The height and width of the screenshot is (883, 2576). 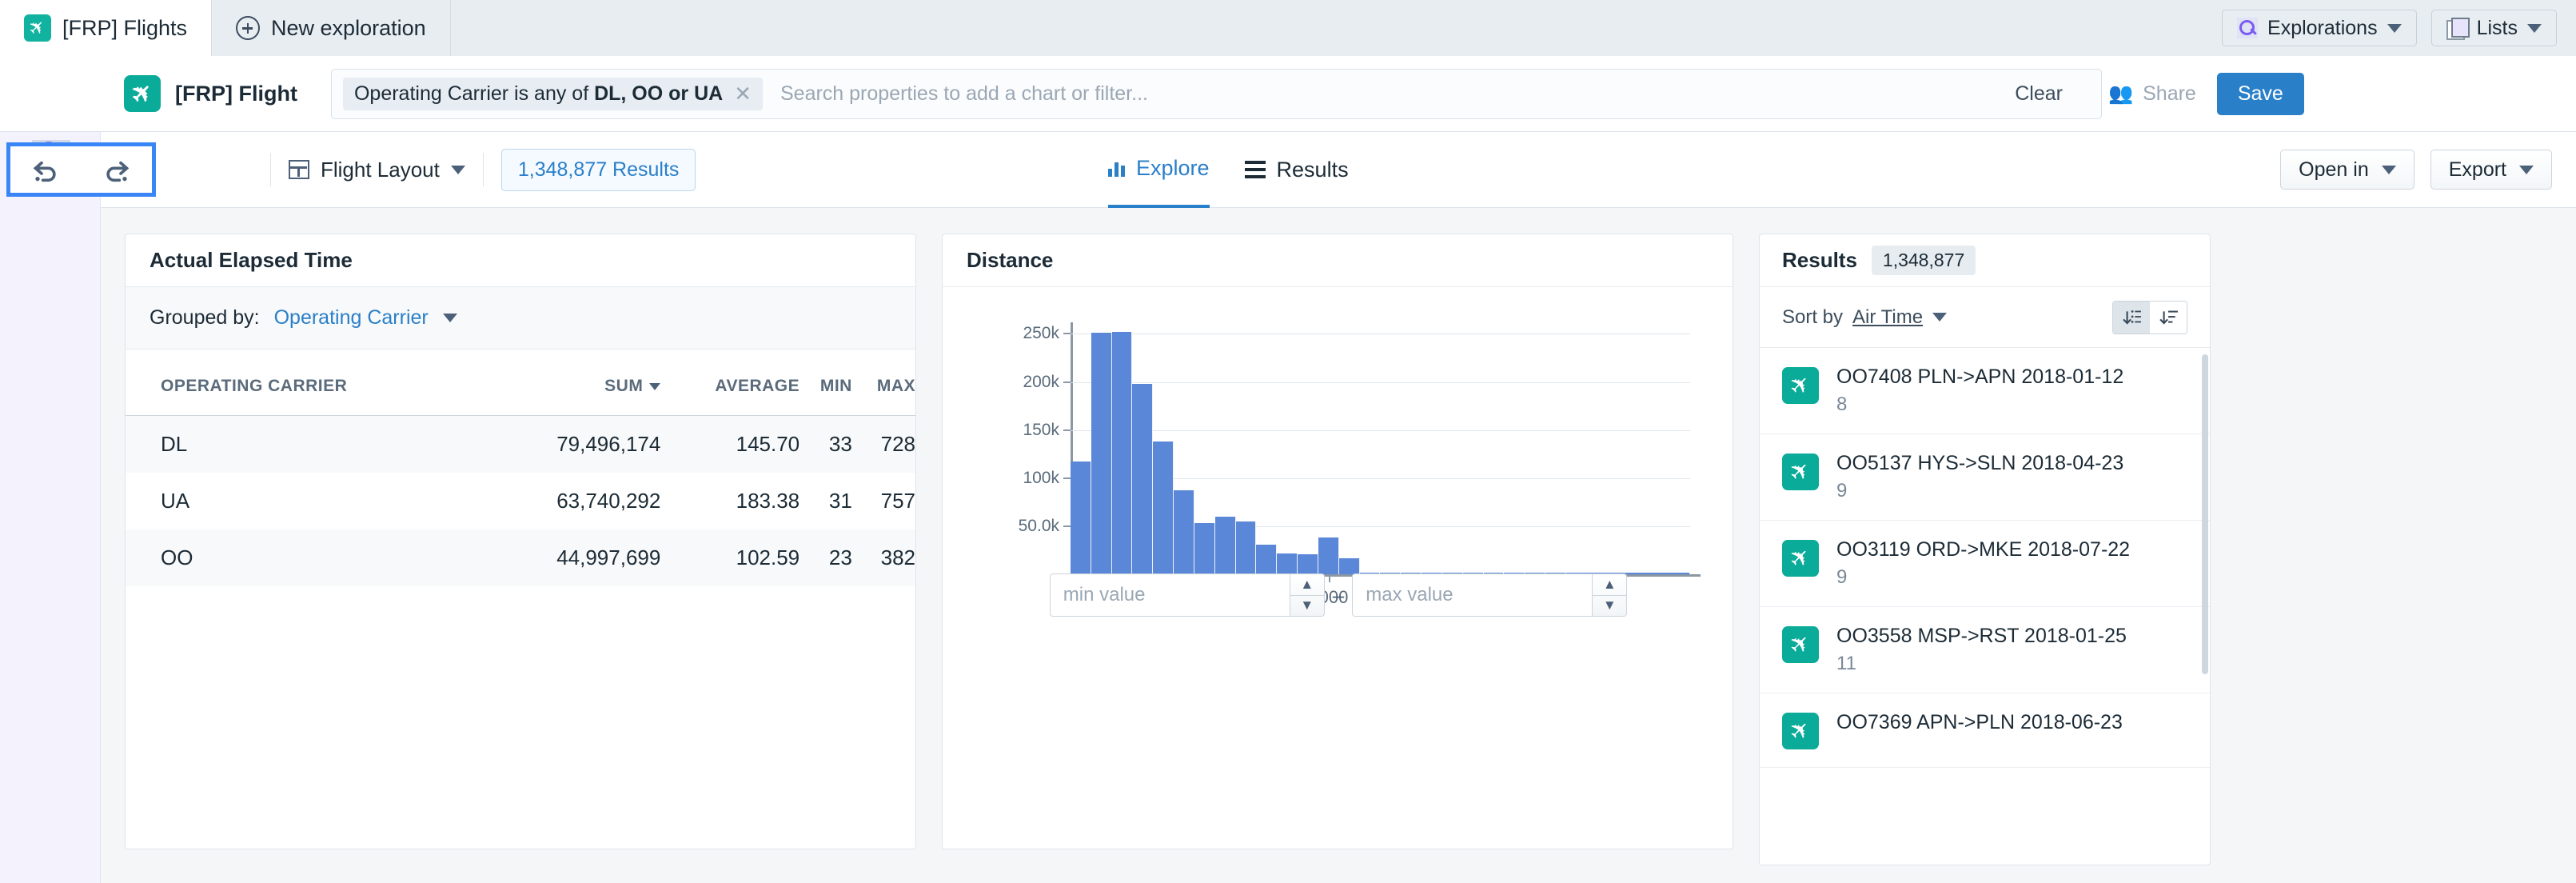 What do you see at coordinates (1296, 170) in the screenshot?
I see `tab-results: Results` at bounding box center [1296, 170].